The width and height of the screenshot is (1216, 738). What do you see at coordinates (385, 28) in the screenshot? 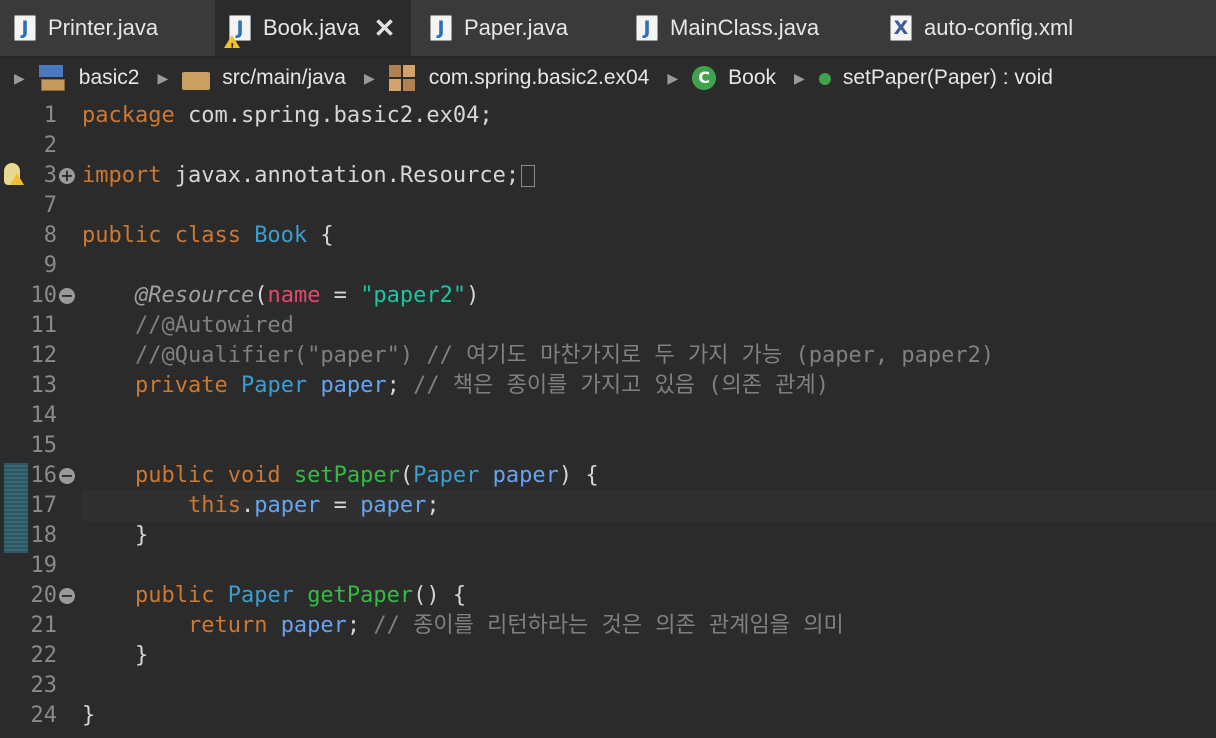
I see `close-tab-icon: ✕` at bounding box center [385, 28].